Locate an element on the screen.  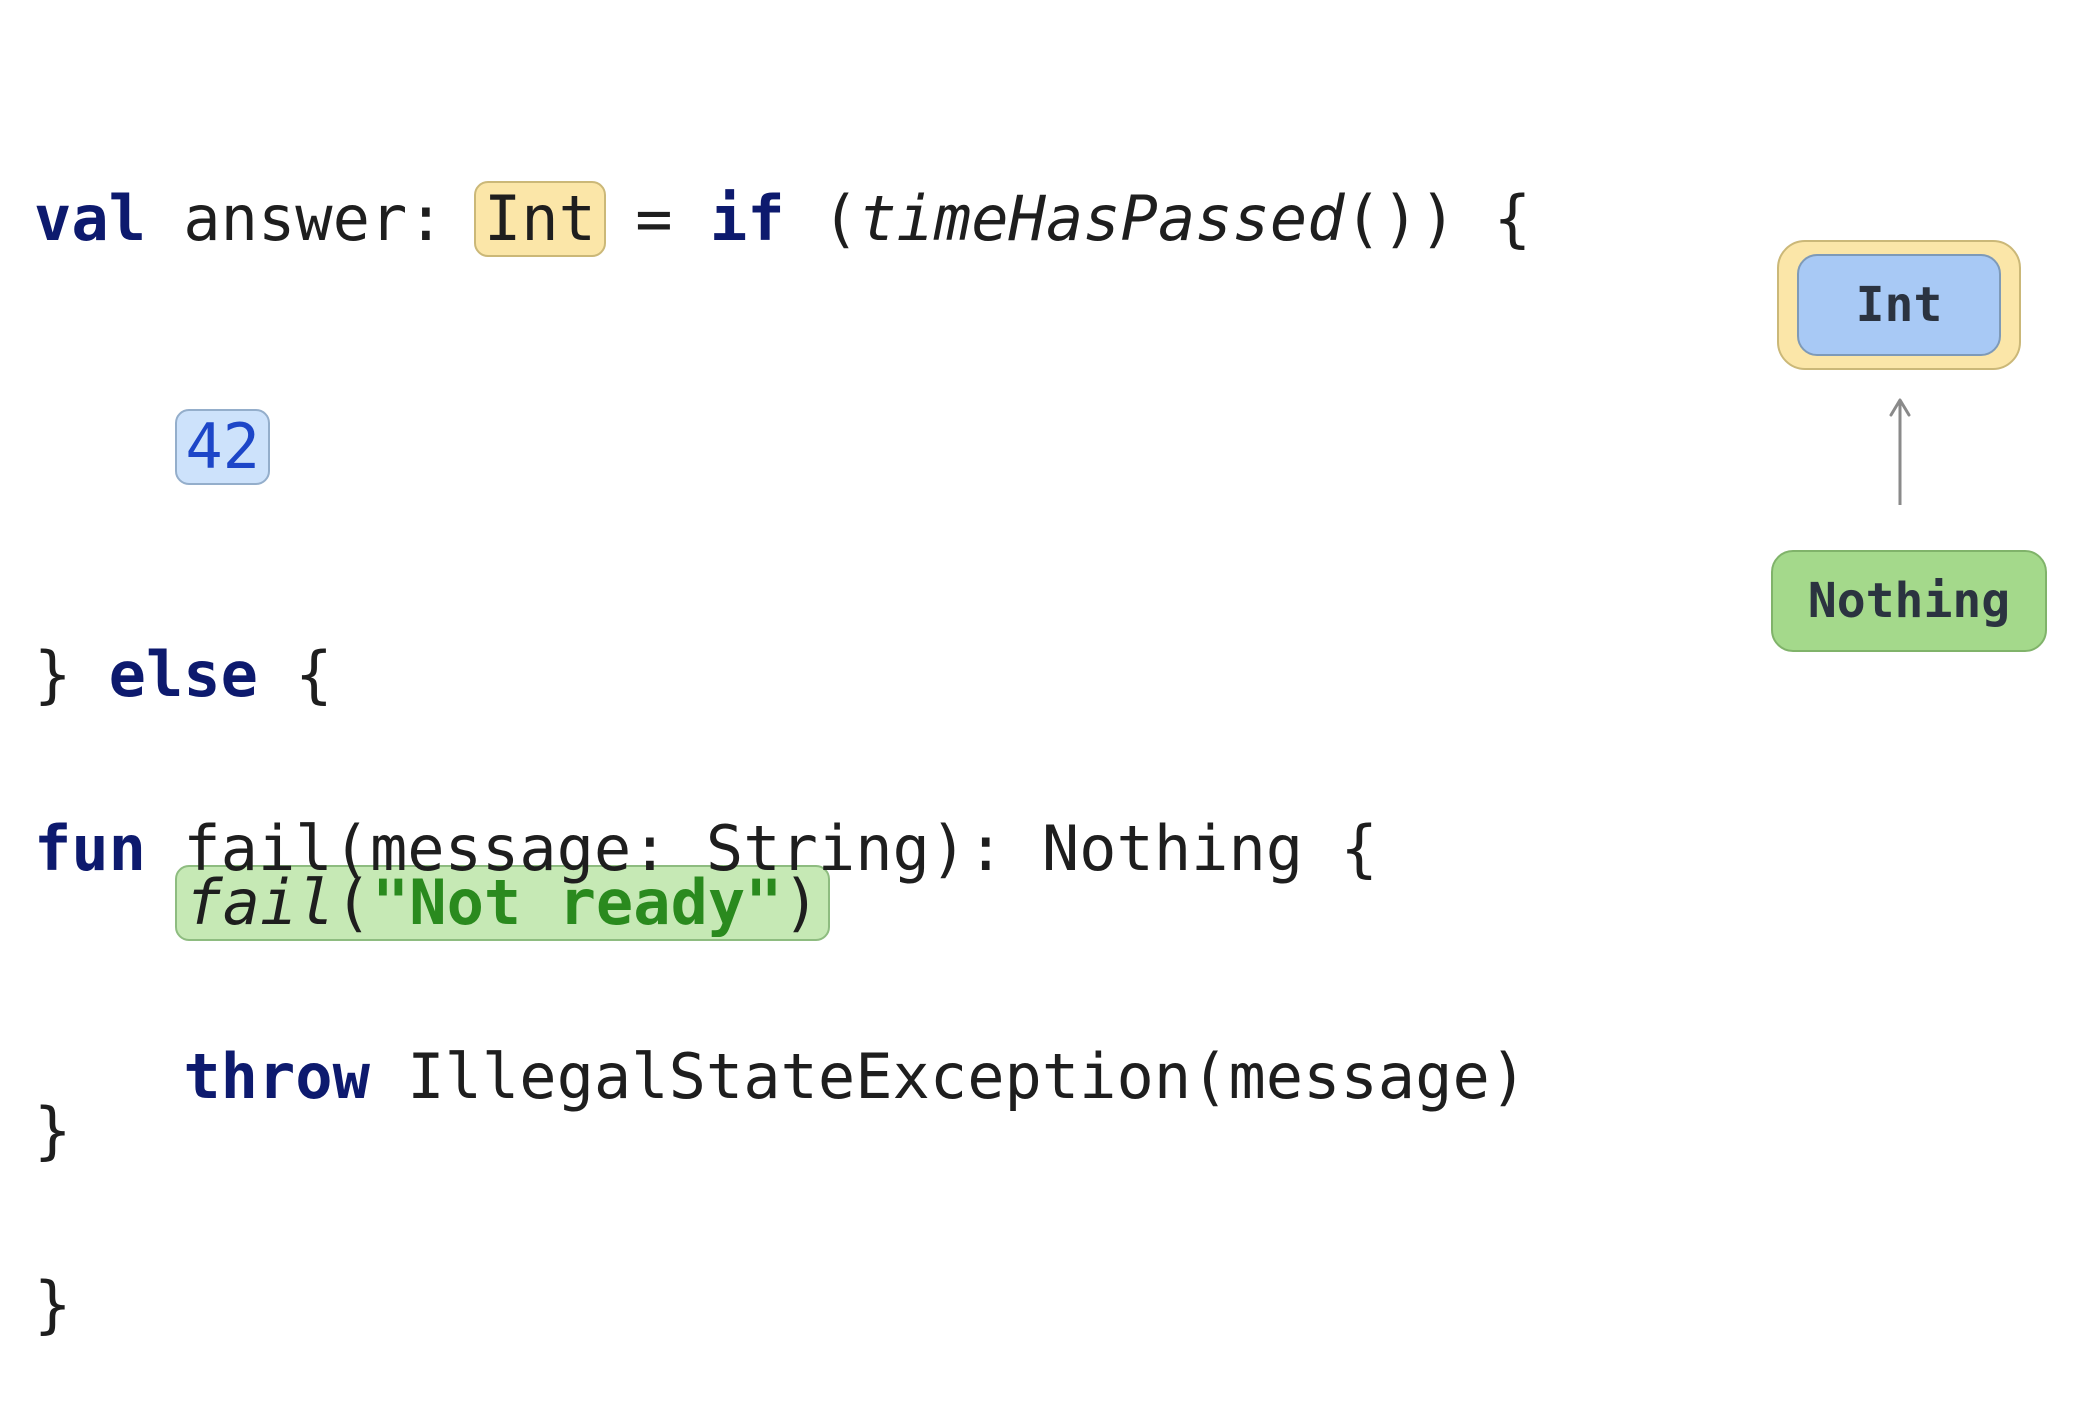
int-type-box: Int is located at coordinates (1899, 305).